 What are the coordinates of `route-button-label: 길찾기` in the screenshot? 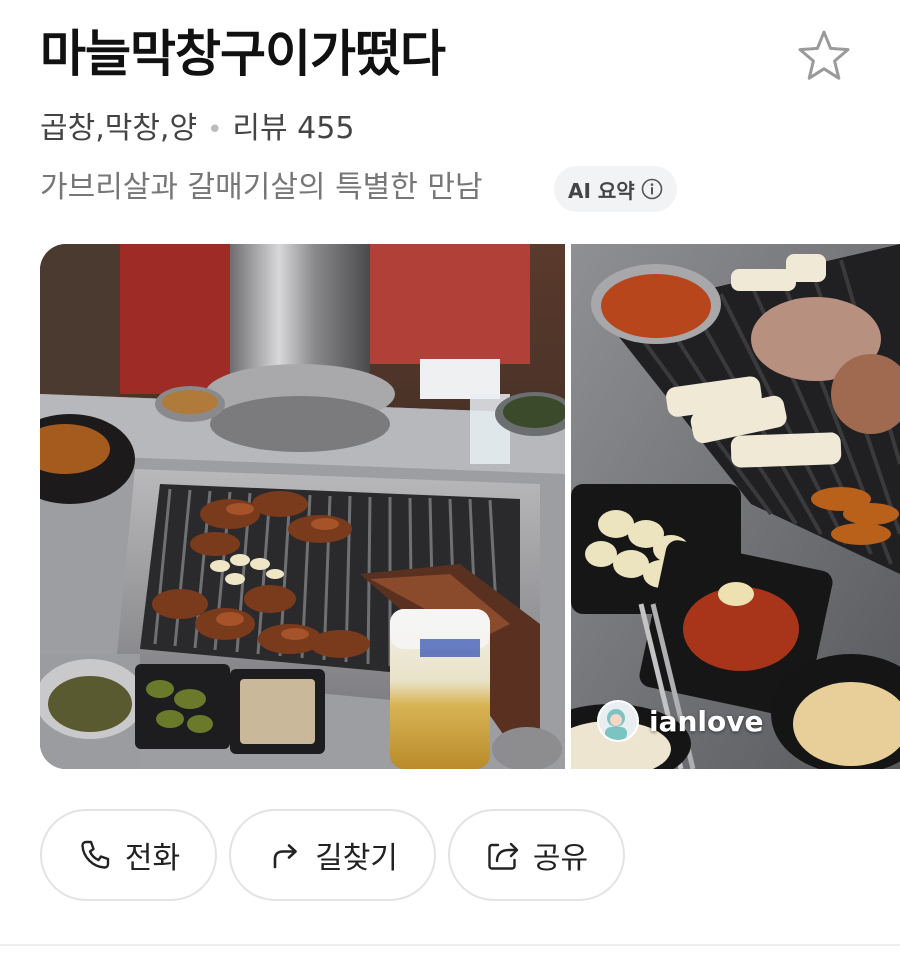 It's located at (356, 858).